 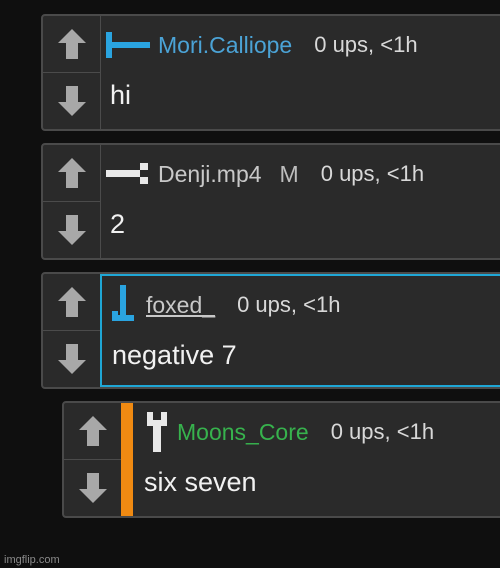 What do you see at coordinates (127, 459) in the screenshot?
I see `rank-color-bar` at bounding box center [127, 459].